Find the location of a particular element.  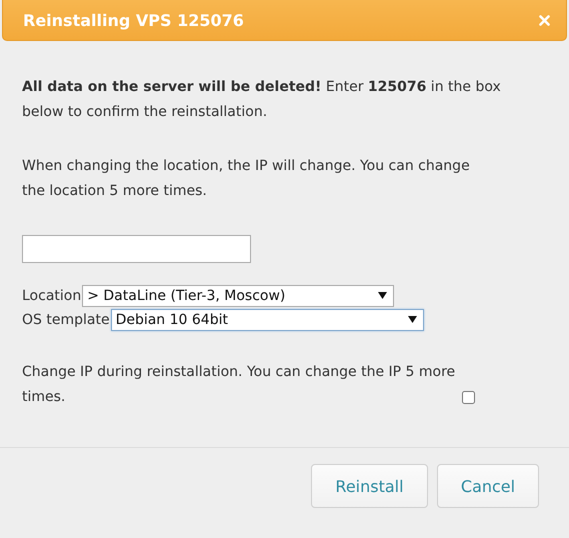

location-note: When changing the location, the IP will change. You can change the location 5 more times. is located at coordinates (246, 179).